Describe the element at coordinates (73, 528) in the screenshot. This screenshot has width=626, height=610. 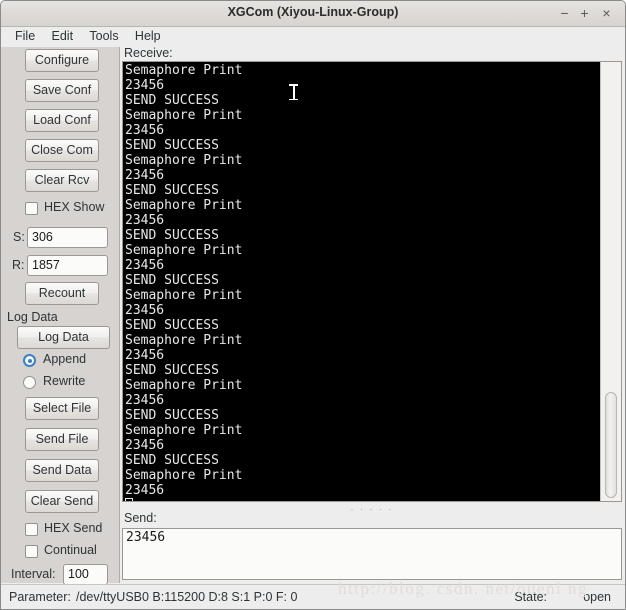
I see `hex-send-label: HEX Send` at that location.